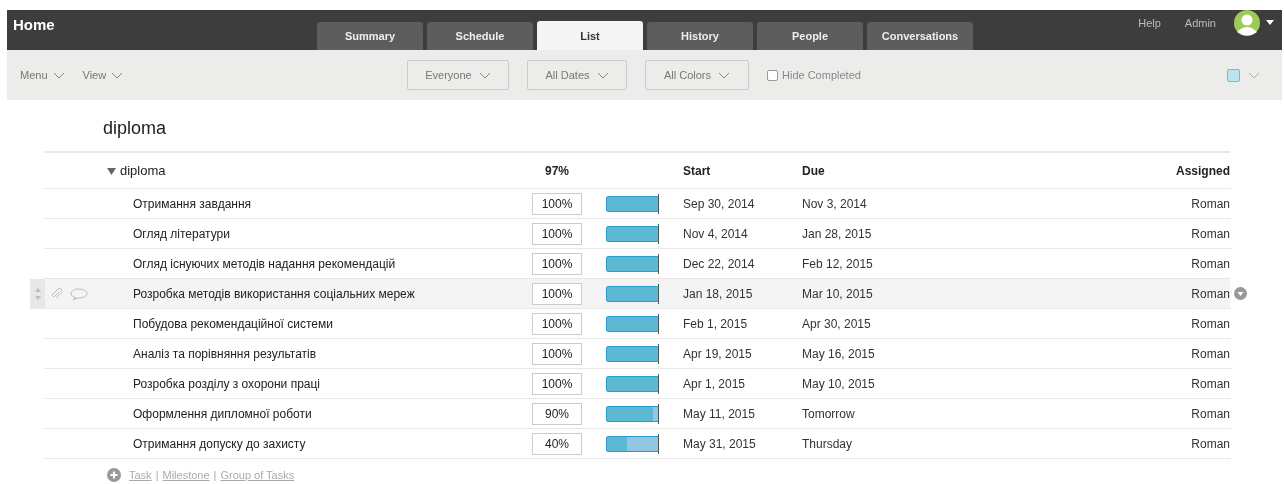 This screenshot has height=484, width=1284. I want to click on filter-dropdown: All Colors, so click(697, 75).